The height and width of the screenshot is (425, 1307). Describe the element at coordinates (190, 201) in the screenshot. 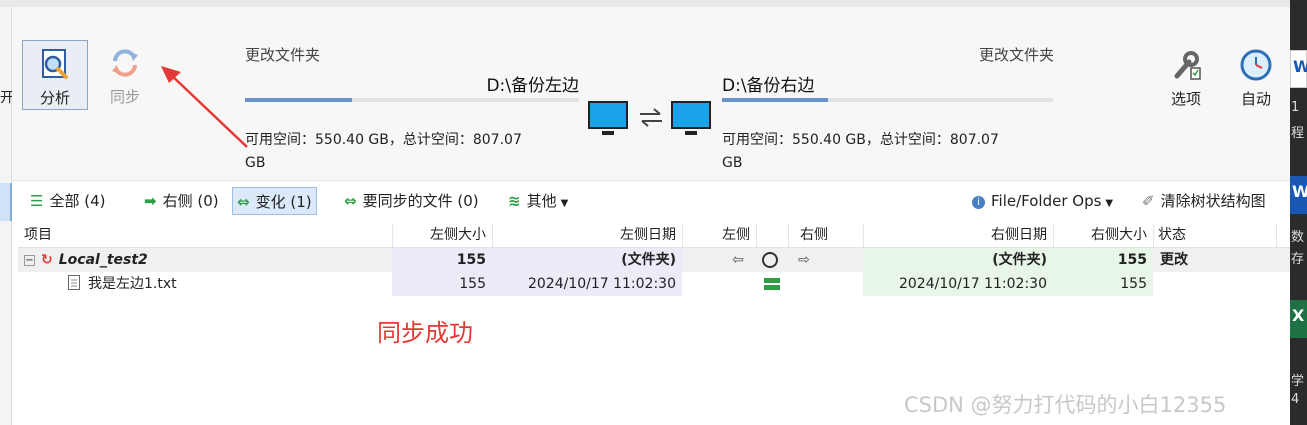

I see `filter-right-label: 右侧 (0)` at that location.